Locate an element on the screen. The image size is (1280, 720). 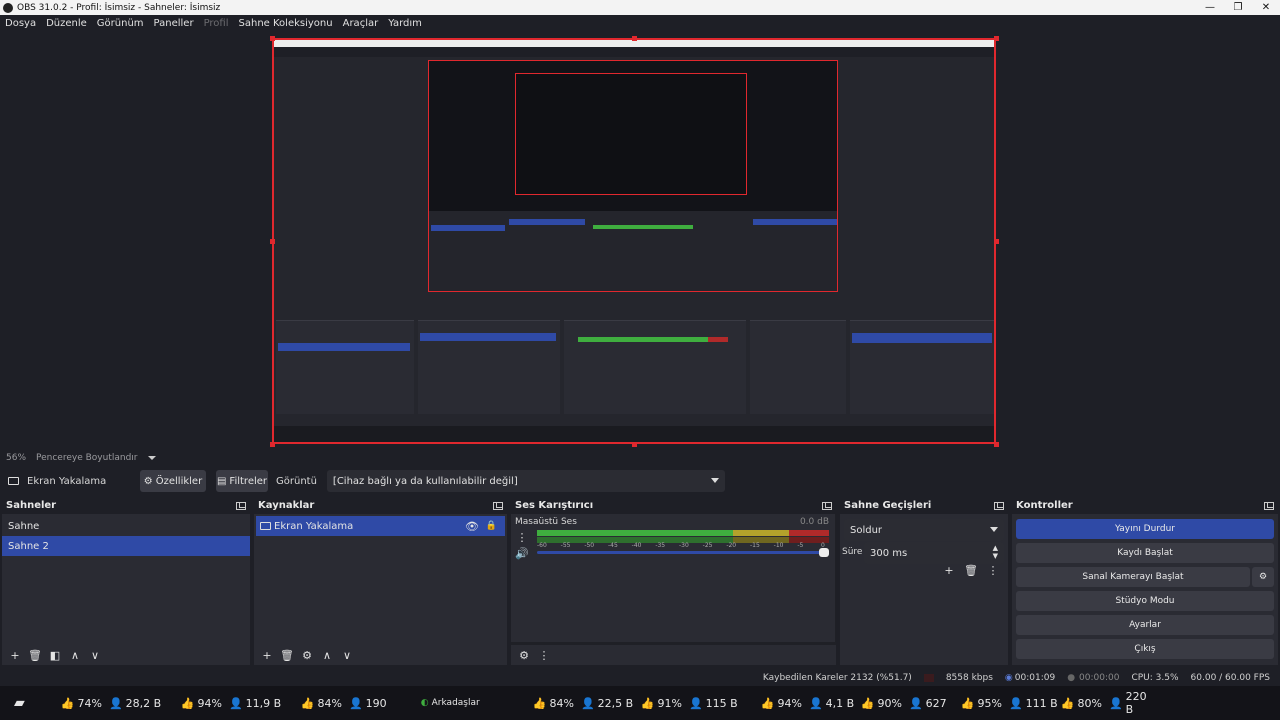
resize-handle-bl is located at coordinates (272, 444).